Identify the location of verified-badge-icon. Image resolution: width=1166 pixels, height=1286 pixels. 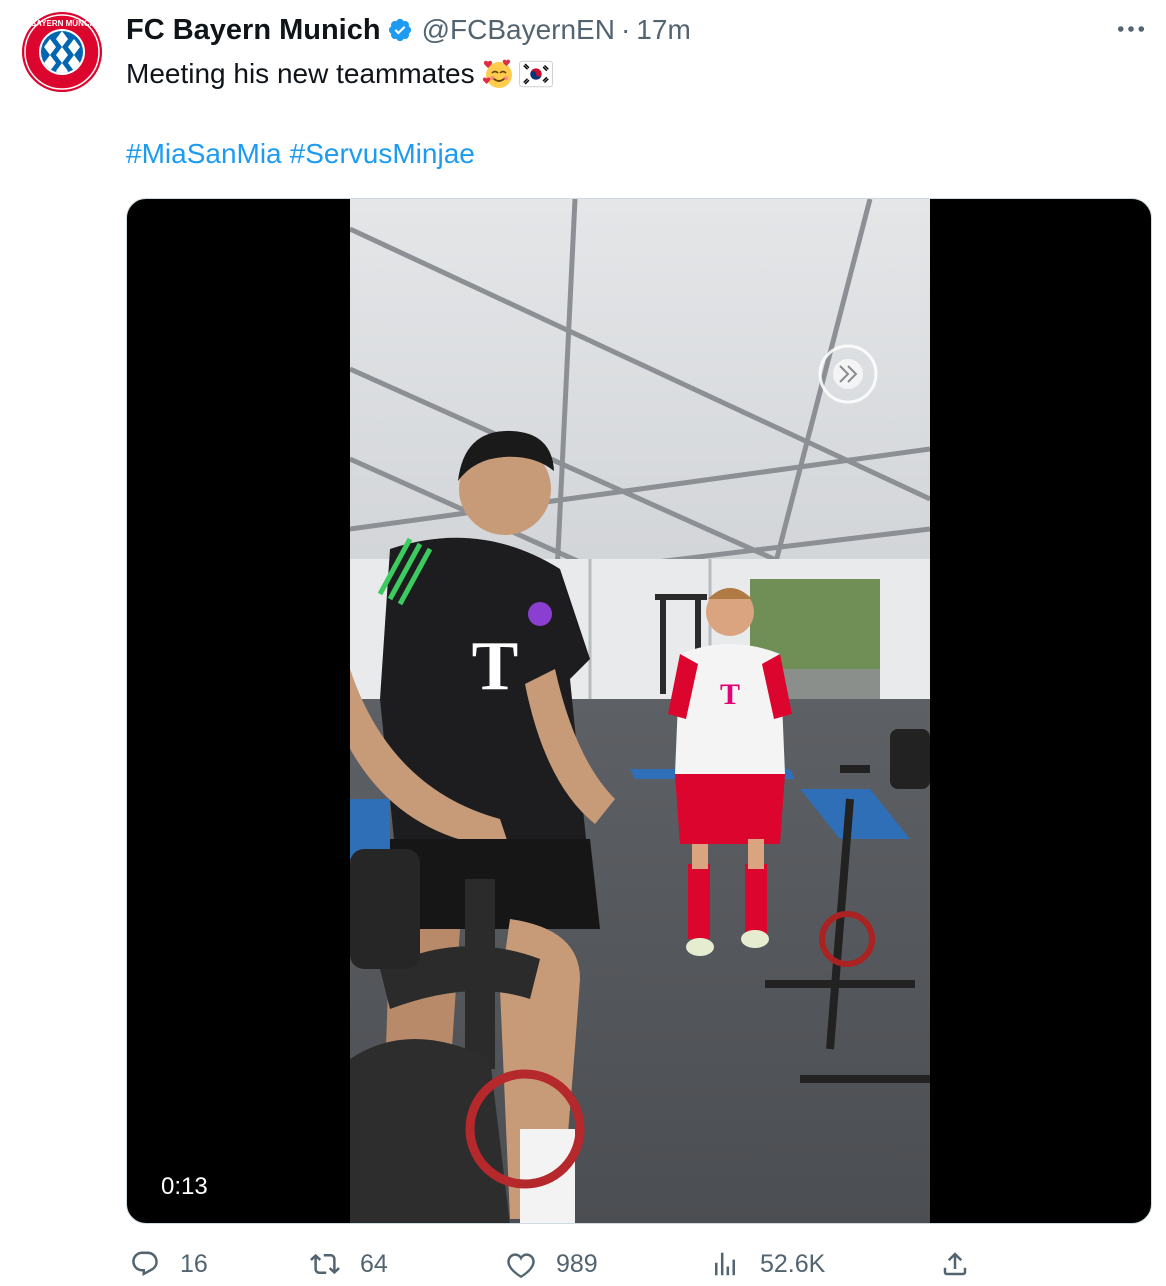
(400, 30).